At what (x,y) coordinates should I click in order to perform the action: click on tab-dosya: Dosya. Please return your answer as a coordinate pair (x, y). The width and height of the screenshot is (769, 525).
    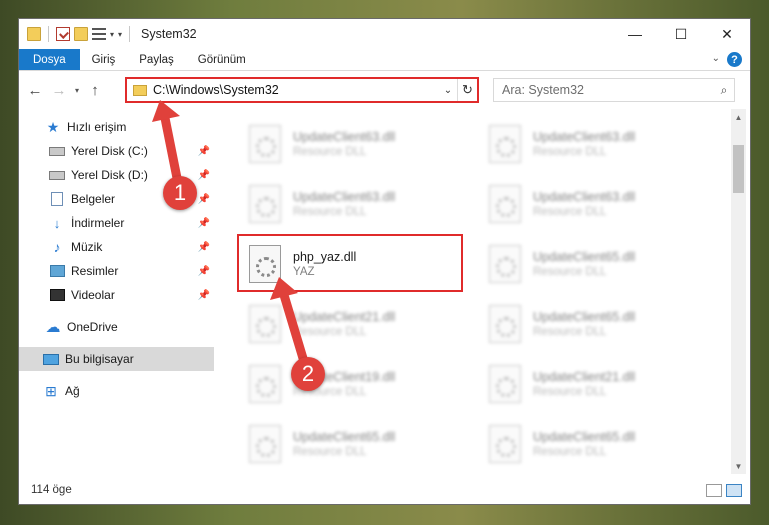
    Looking at the image, I should click on (49, 59).